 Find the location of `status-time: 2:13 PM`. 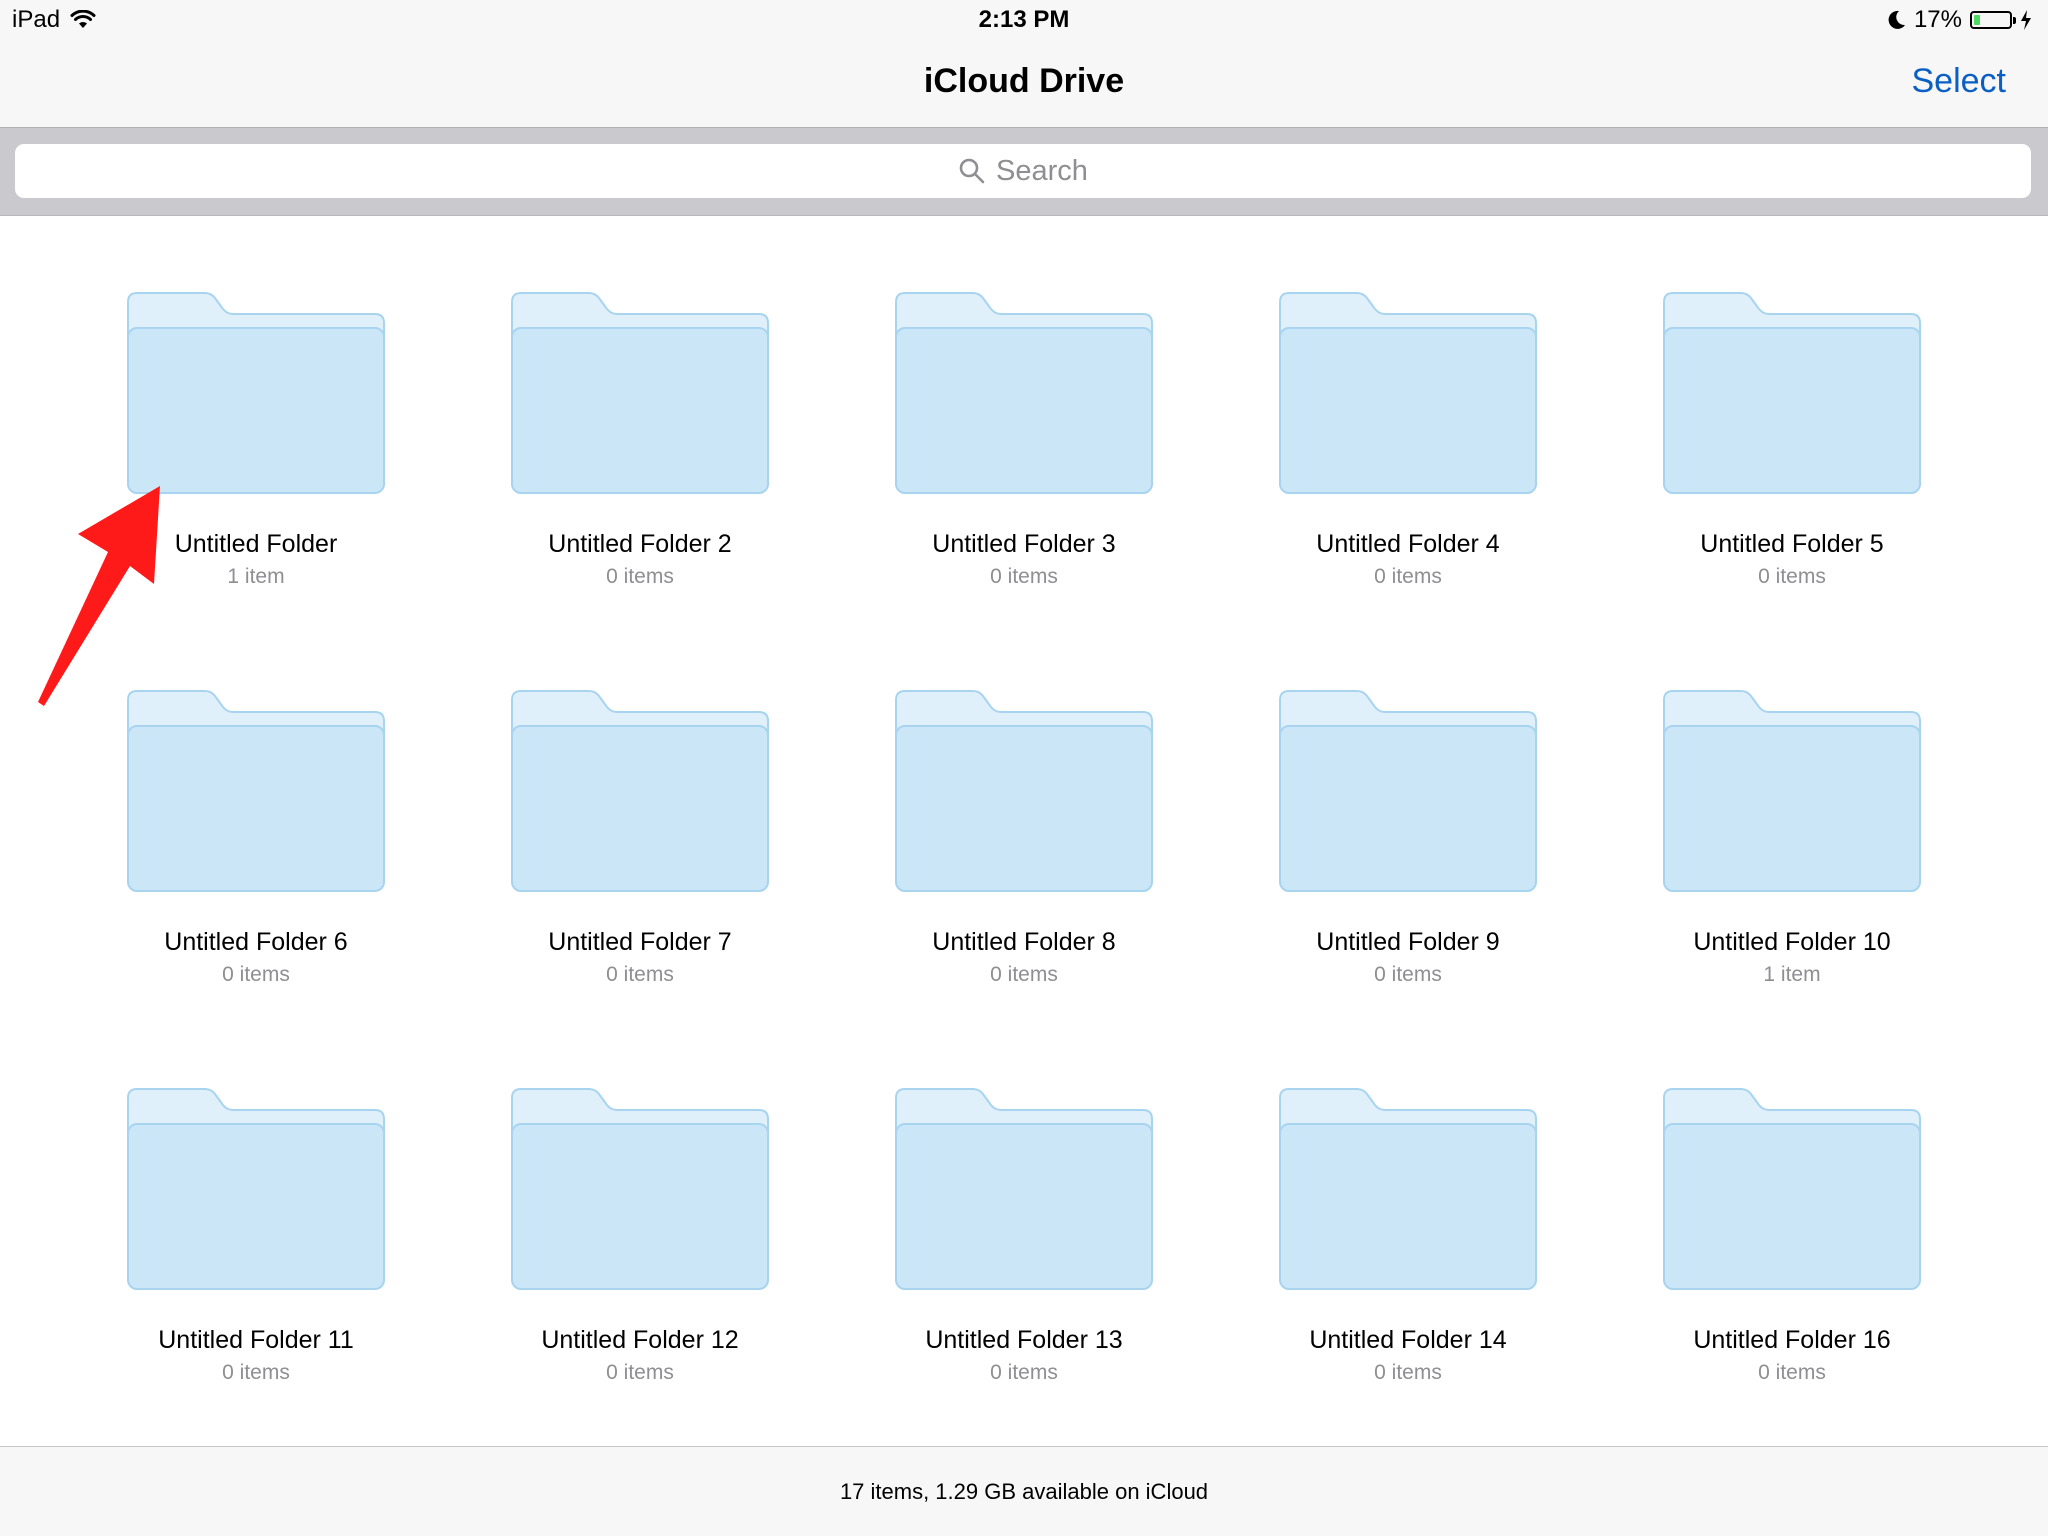

status-time: 2:13 PM is located at coordinates (1024, 19).